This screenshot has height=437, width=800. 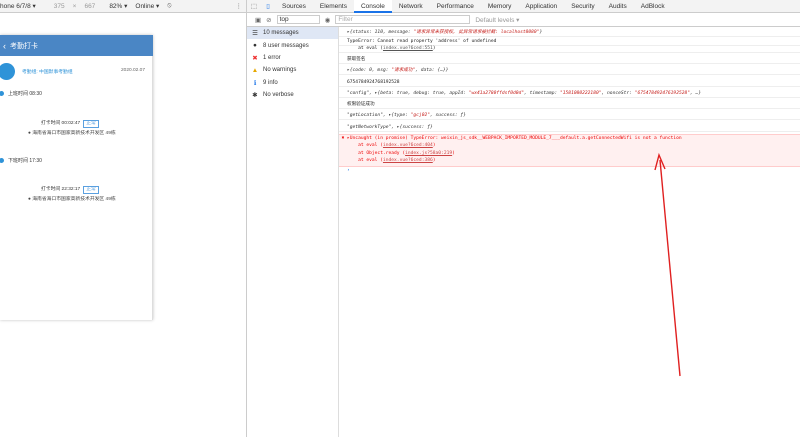 What do you see at coordinates (670, 268) in the screenshot?
I see `arrow-shaft` at bounding box center [670, 268].